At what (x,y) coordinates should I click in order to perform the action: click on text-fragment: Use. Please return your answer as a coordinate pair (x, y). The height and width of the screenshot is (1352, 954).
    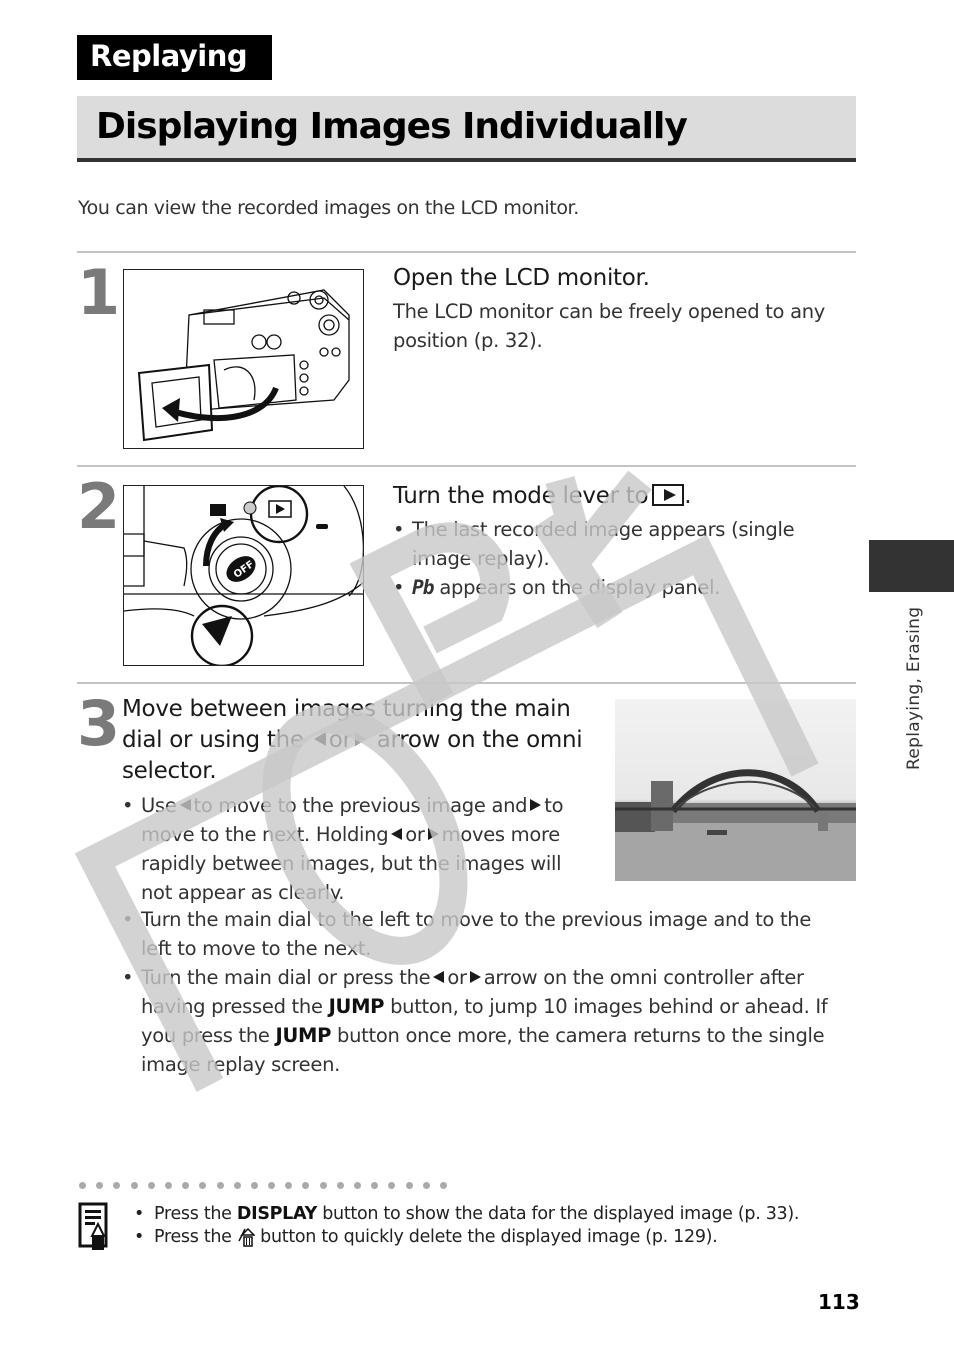
    Looking at the image, I should click on (159, 805).